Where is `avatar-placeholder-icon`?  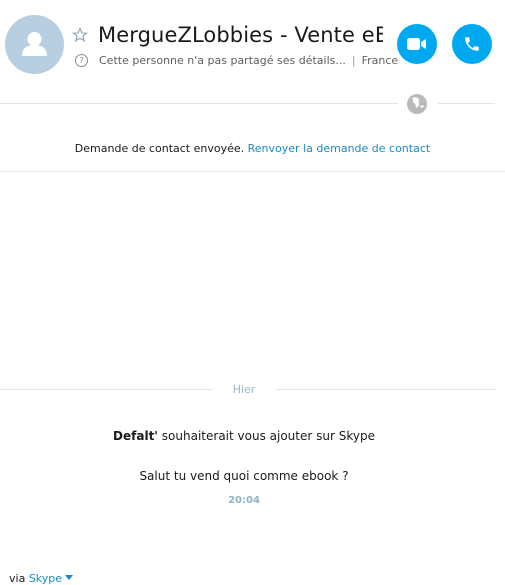
avatar-placeholder-icon is located at coordinates (34, 44).